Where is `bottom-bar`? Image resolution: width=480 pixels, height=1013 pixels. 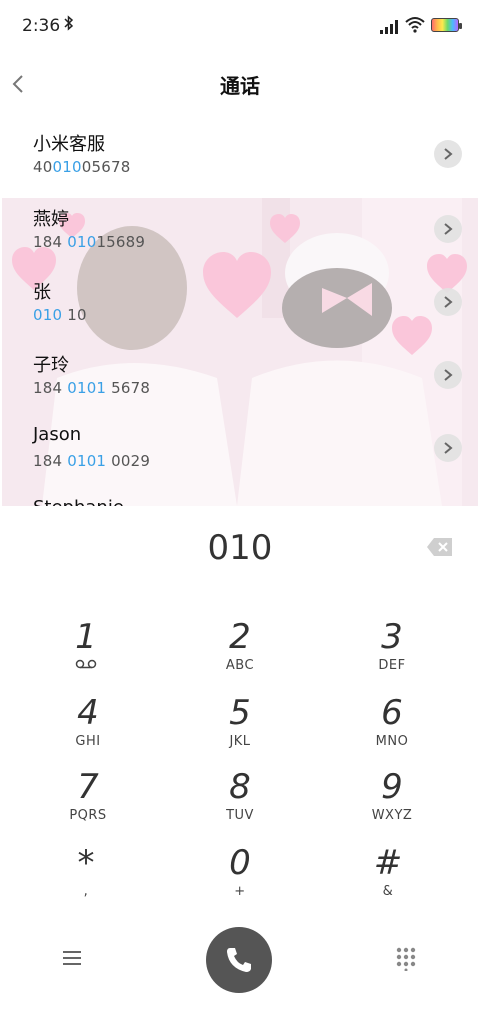 bottom-bar is located at coordinates (240, 966).